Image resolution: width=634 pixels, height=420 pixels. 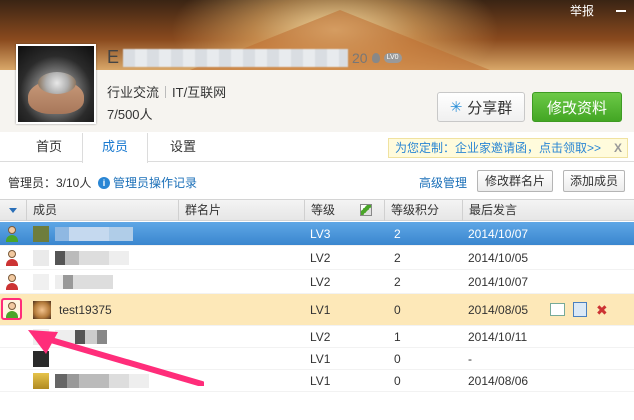 I want to click on group-avatar, so click(x=56, y=84).